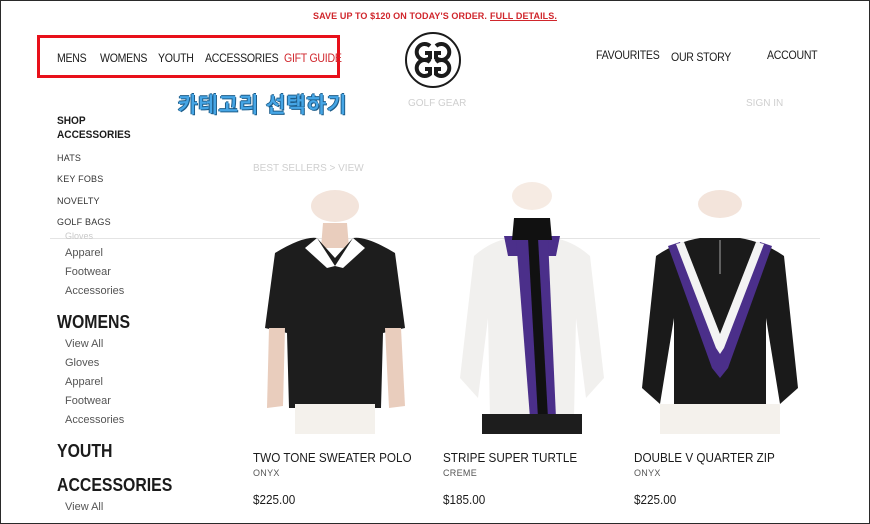  What do you see at coordinates (72, 58) in the screenshot?
I see `nav-mens: MENS` at bounding box center [72, 58].